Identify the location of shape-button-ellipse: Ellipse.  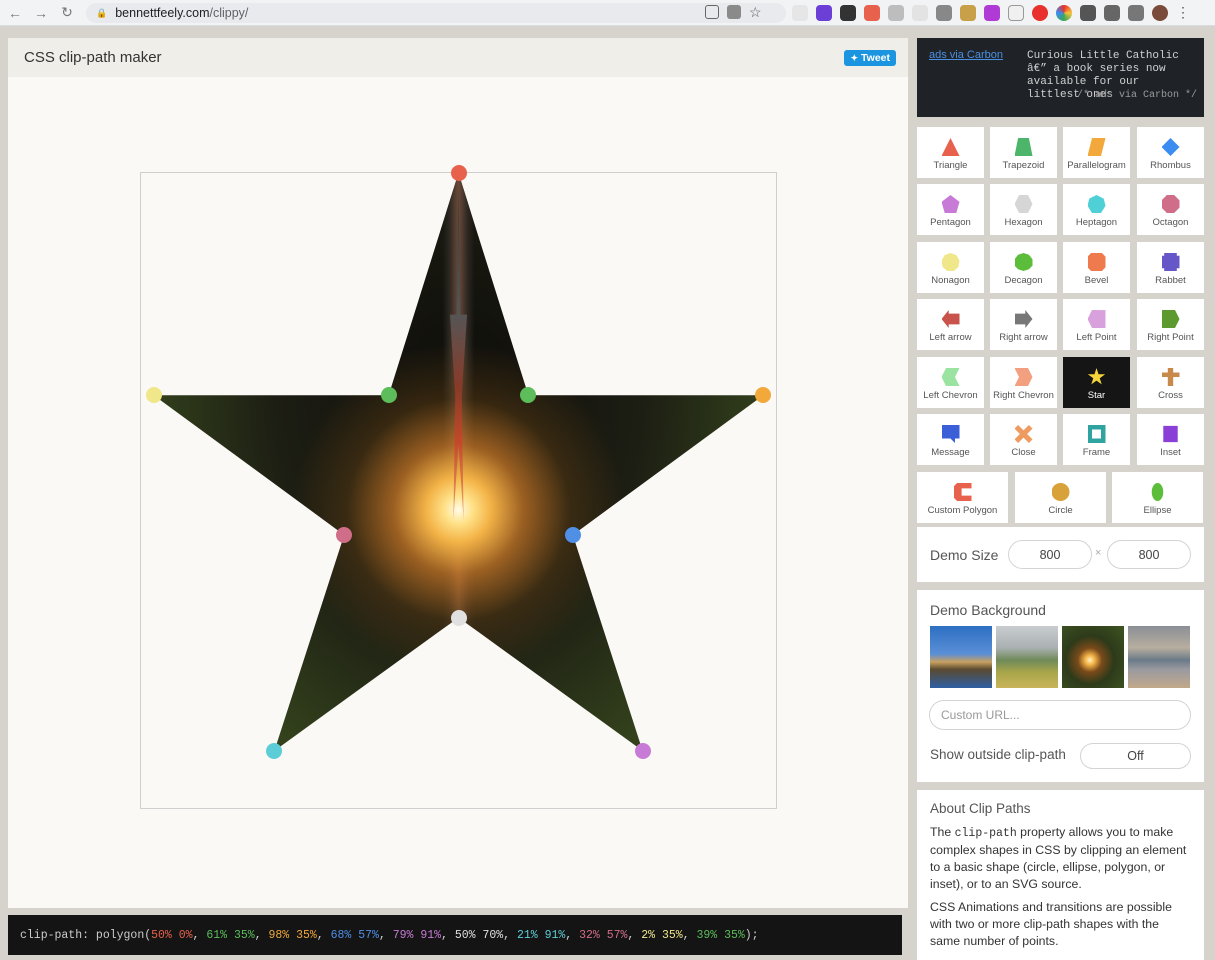
(1157, 497).